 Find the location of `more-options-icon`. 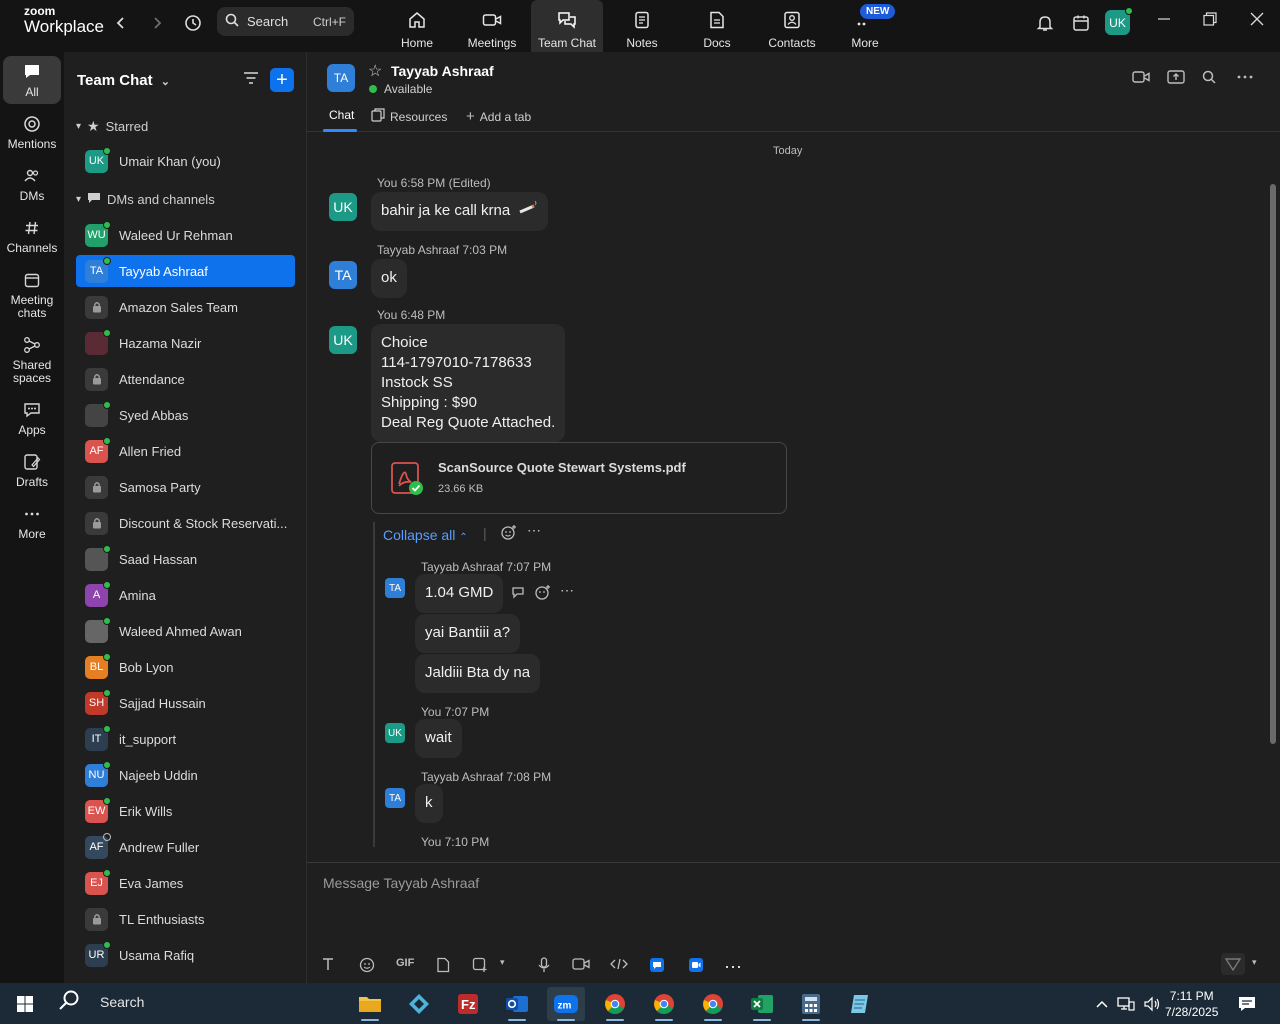

more-options-icon is located at coordinates (1245, 79).